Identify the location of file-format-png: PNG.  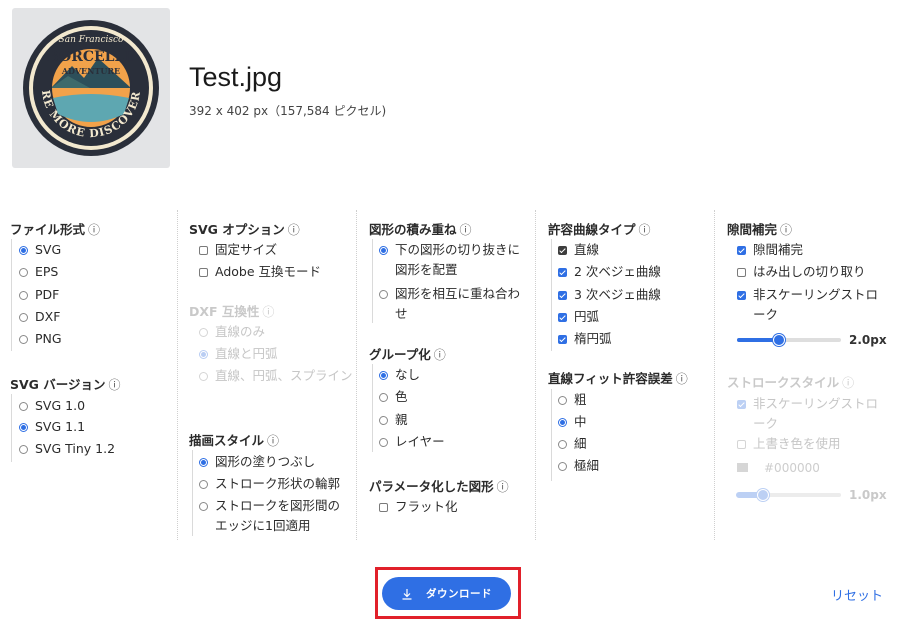
(40, 339).